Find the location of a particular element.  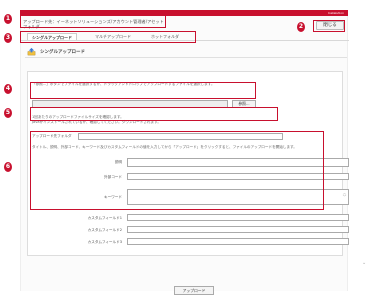

callout-badge-4: 4 is located at coordinates (8, 89).